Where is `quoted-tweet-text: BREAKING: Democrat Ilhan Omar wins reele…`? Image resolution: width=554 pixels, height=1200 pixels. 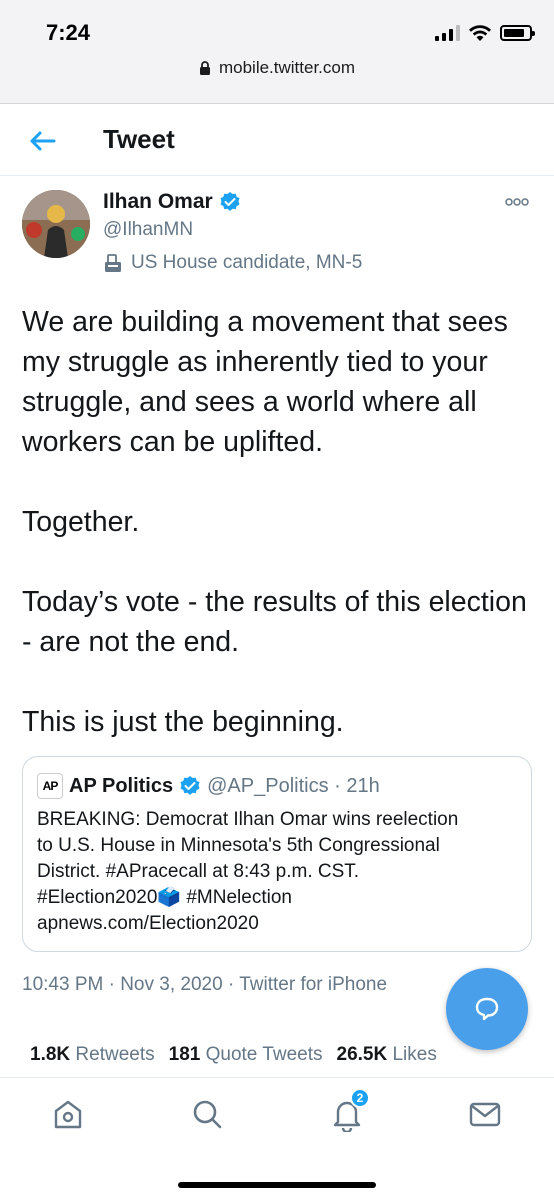
quoted-tweet-text: BREAKING: Democrat Ilhan Omar wins reele… is located at coordinates (279, 872).